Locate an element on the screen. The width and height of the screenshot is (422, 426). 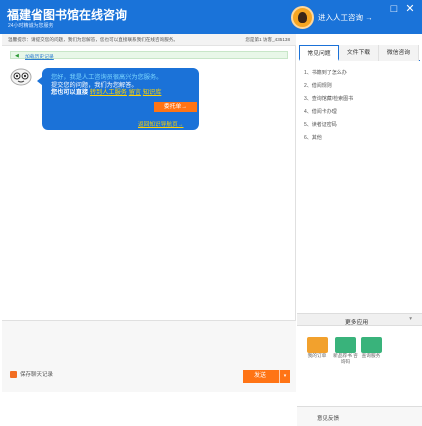
options-text: 您也可以直接 转到人工服务 留言 知识库 is located at coordinates (106, 91).